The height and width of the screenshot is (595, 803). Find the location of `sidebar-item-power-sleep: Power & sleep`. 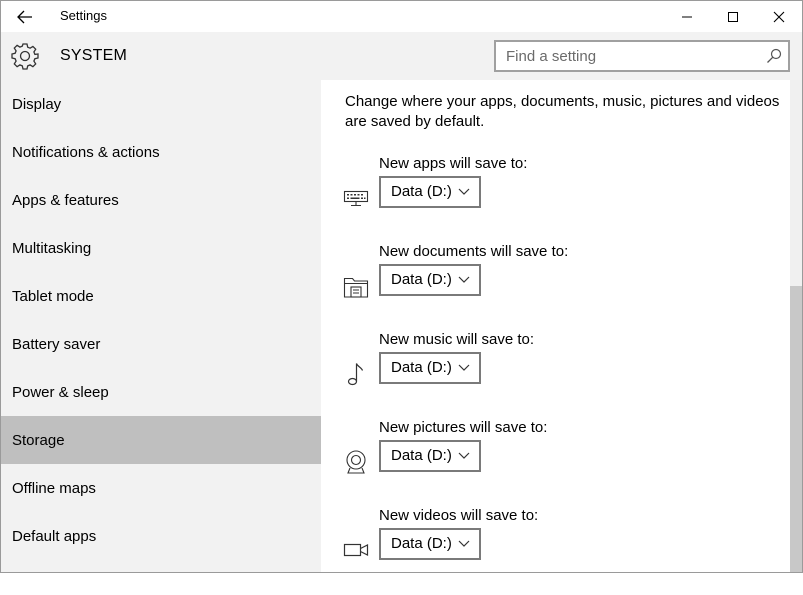

sidebar-item-power-sleep: Power & sleep is located at coordinates (161, 392).